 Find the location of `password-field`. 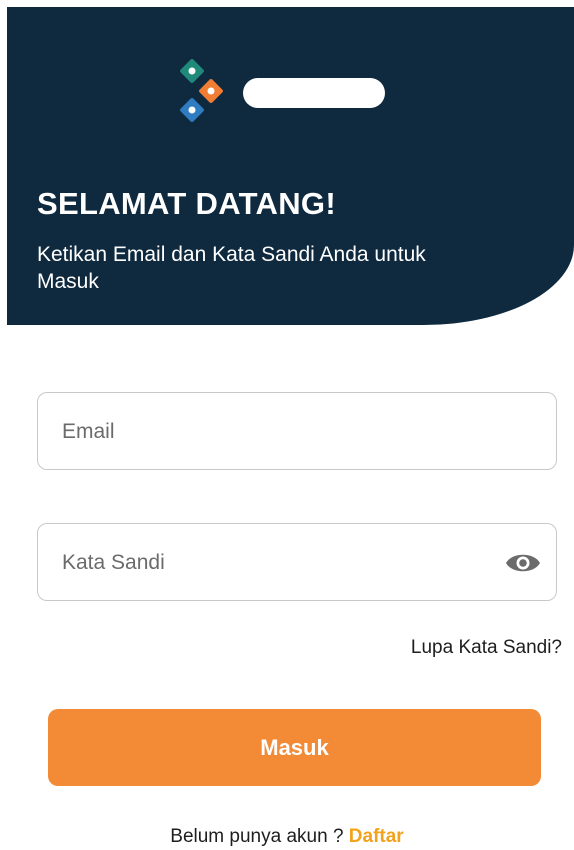

password-field is located at coordinates (297, 562).